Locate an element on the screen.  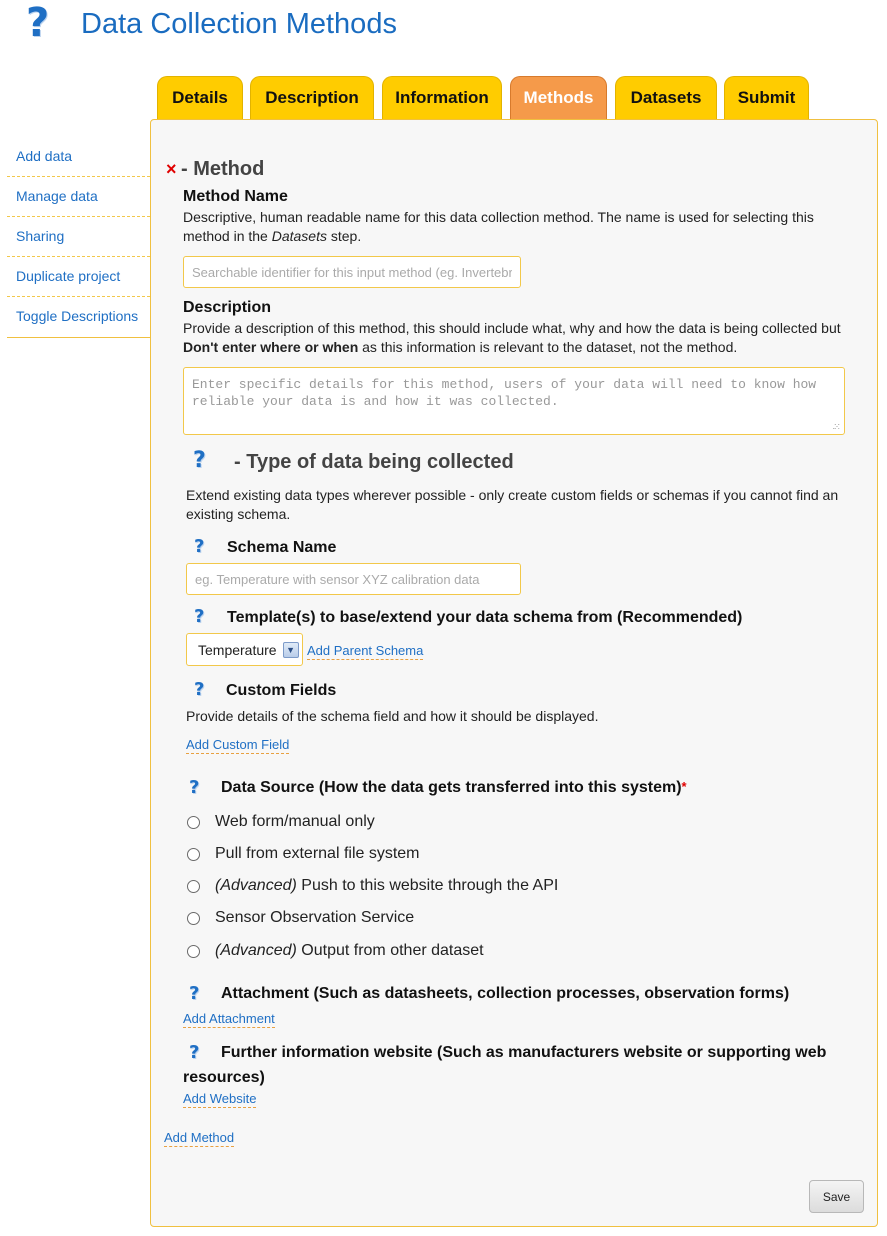
data-source-help-icon: ? is located at coordinates (194, 787).